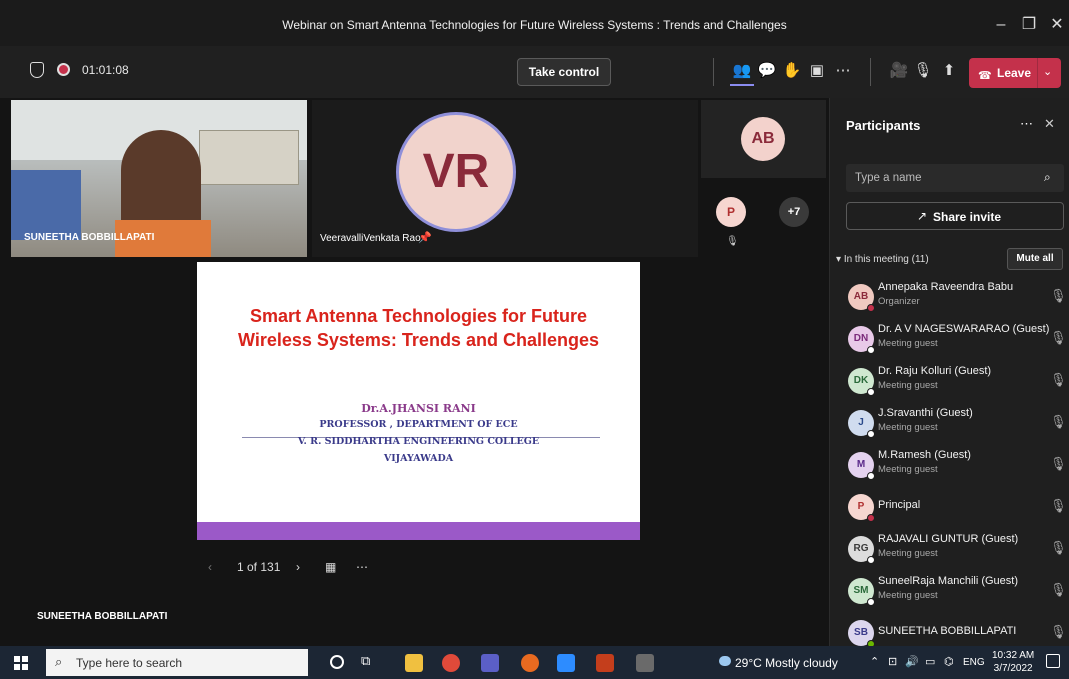 Image resolution: width=1069 pixels, height=679 pixels. I want to click on chevron-down-icon: ⌄, so click(1047, 71).